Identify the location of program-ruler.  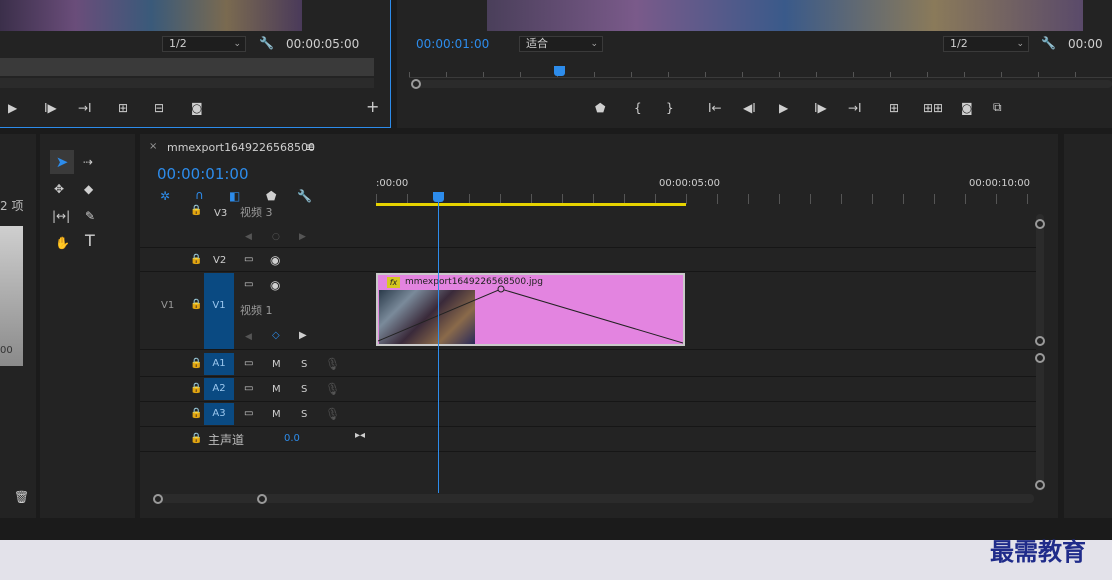
(760, 71).